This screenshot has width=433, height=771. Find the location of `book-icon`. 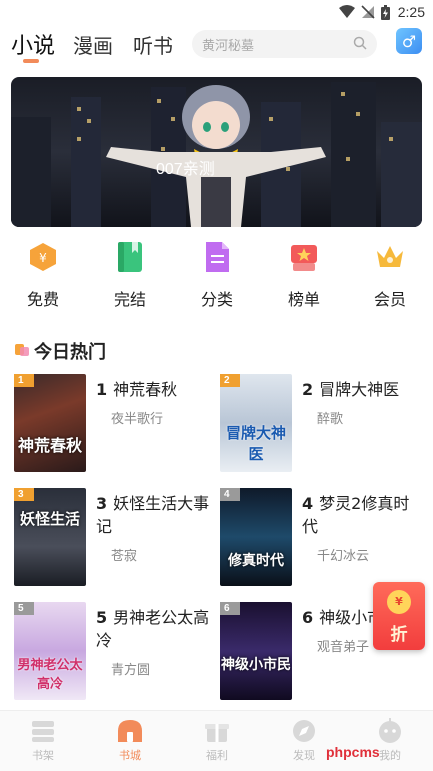

book-icon is located at coordinates (130, 257).